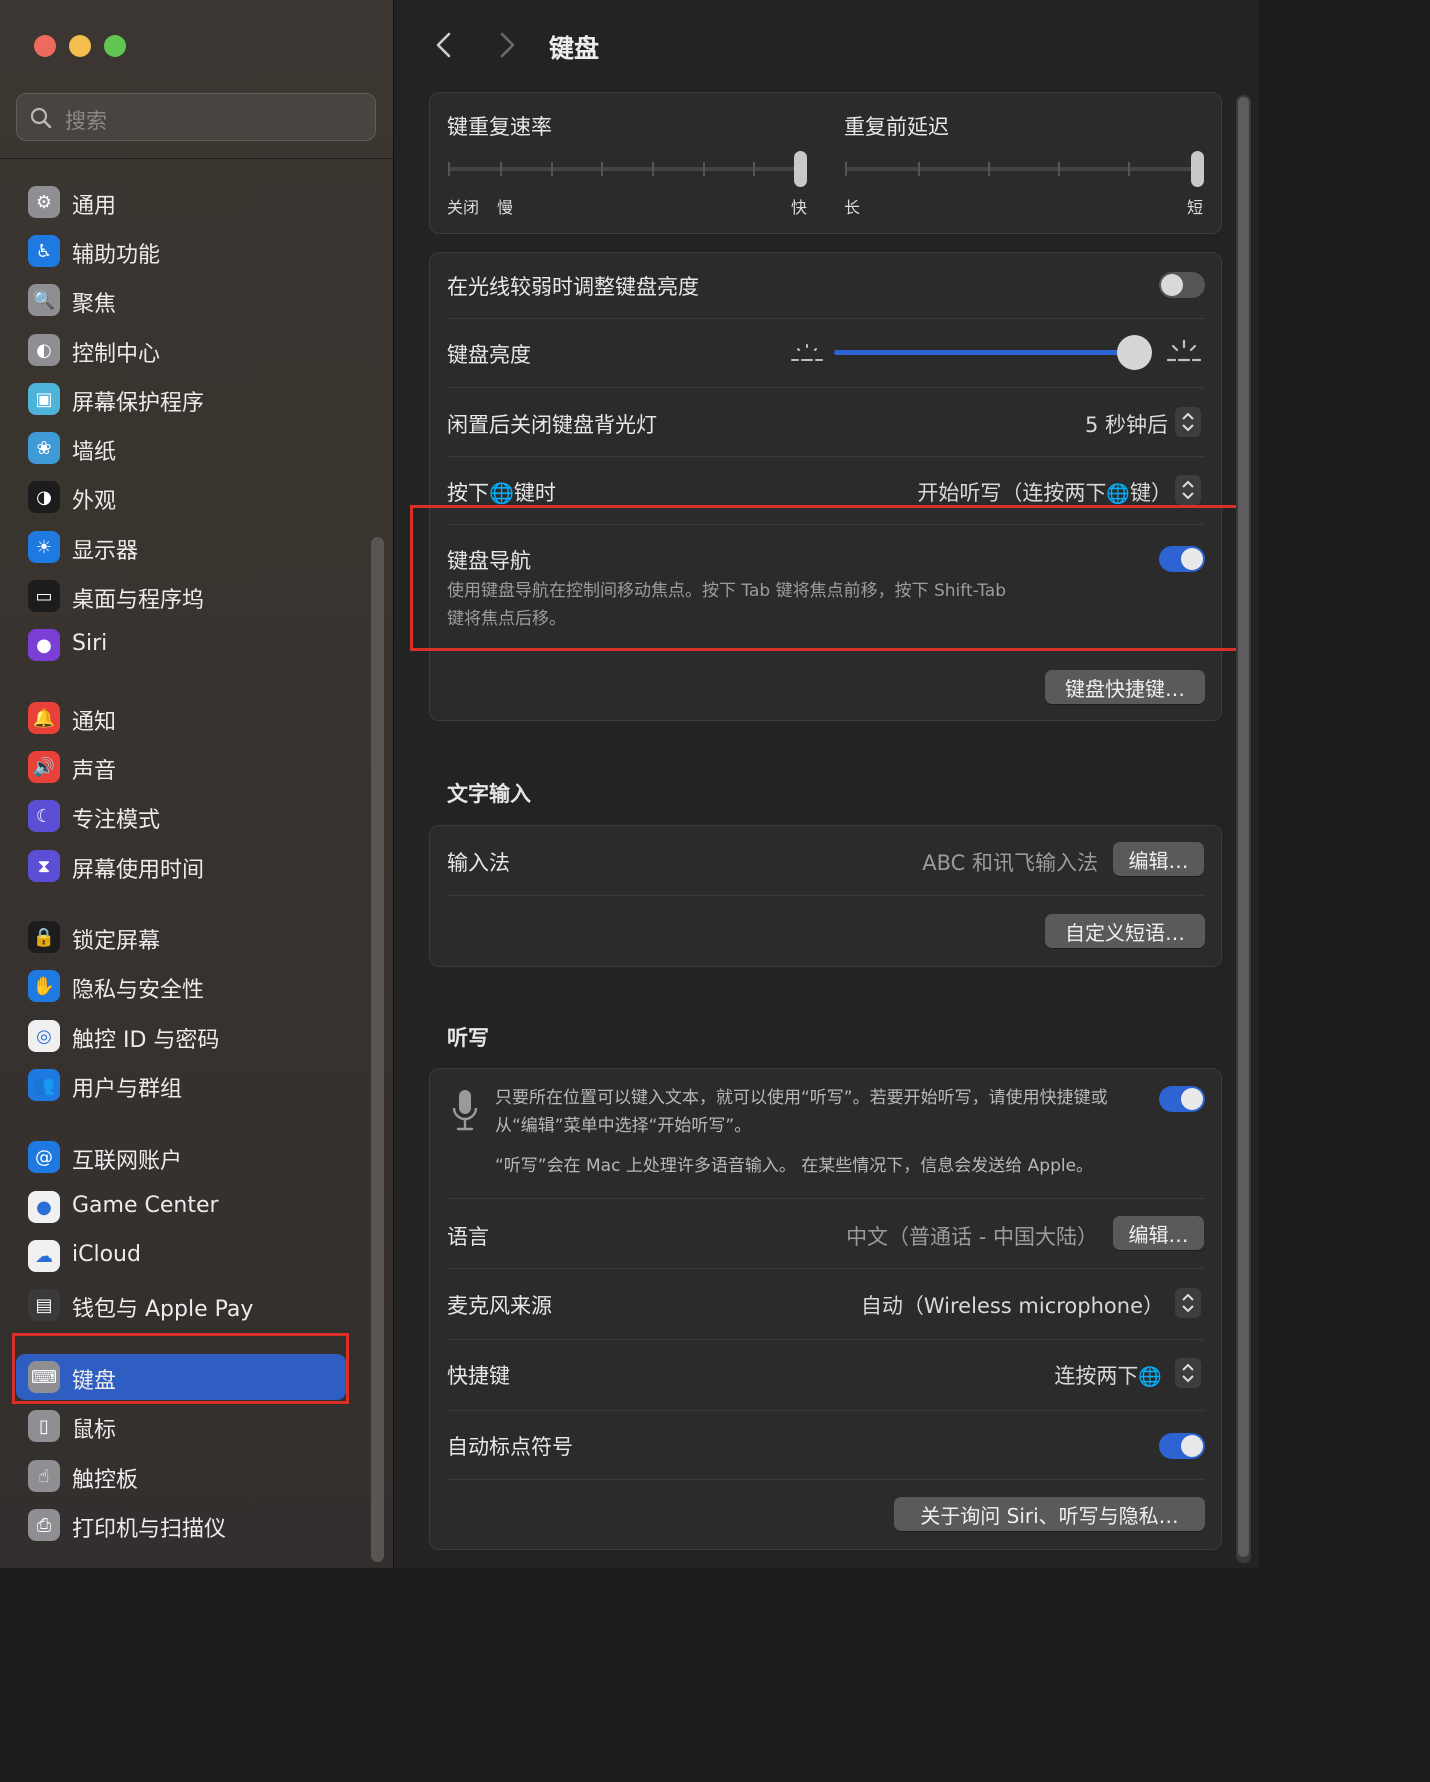 The image size is (1430, 1782). What do you see at coordinates (196, 117) in the screenshot?
I see `search-input: 搜索` at bounding box center [196, 117].